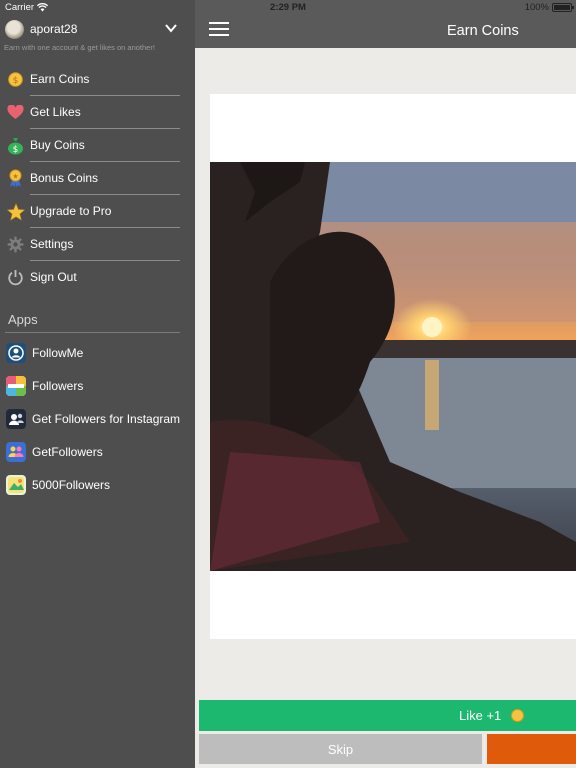  What do you see at coordinates (15, 112) in the screenshot?
I see `heart-icon` at bounding box center [15, 112].